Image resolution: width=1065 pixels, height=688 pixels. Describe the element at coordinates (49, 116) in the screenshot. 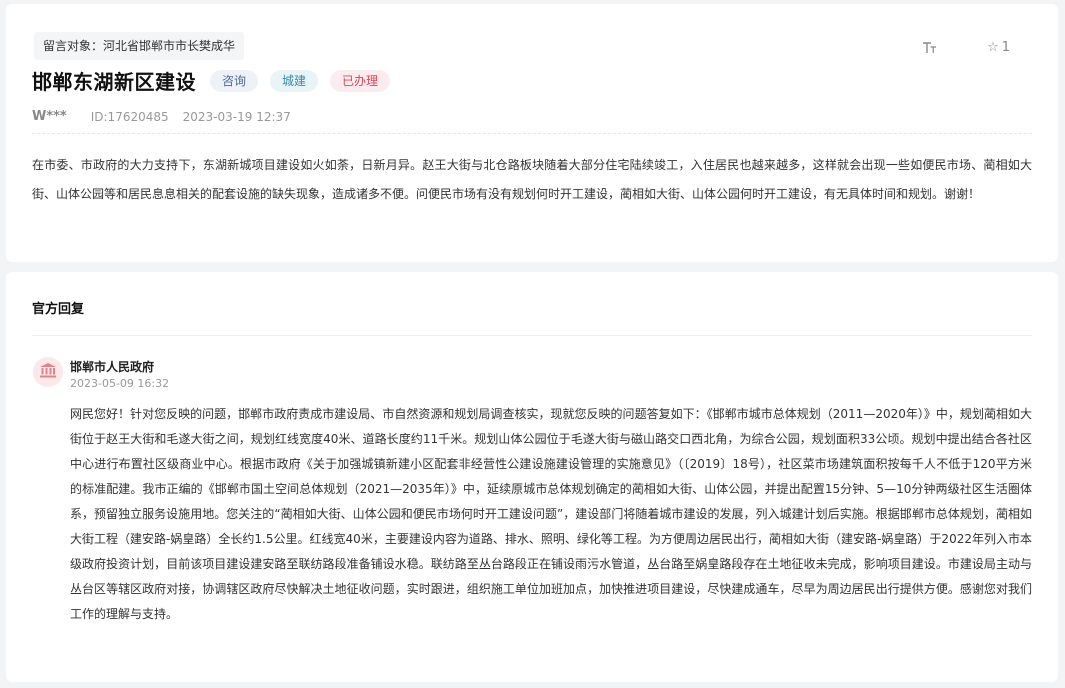

I see `author-name: W***` at that location.